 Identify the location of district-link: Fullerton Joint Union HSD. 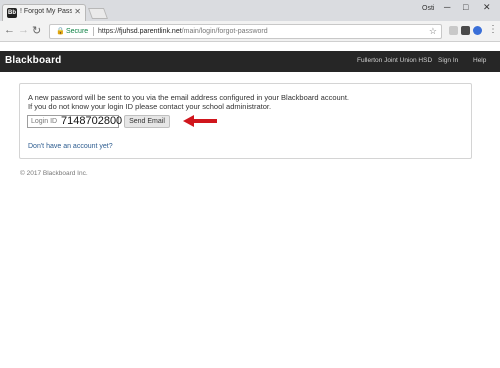
(394, 60).